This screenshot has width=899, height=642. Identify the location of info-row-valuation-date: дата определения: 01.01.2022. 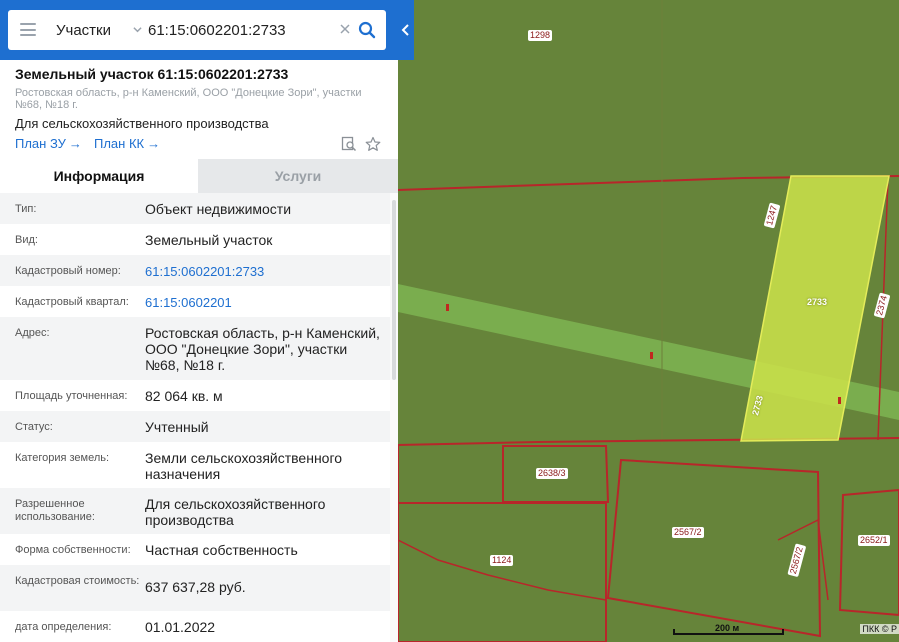
(195, 626).